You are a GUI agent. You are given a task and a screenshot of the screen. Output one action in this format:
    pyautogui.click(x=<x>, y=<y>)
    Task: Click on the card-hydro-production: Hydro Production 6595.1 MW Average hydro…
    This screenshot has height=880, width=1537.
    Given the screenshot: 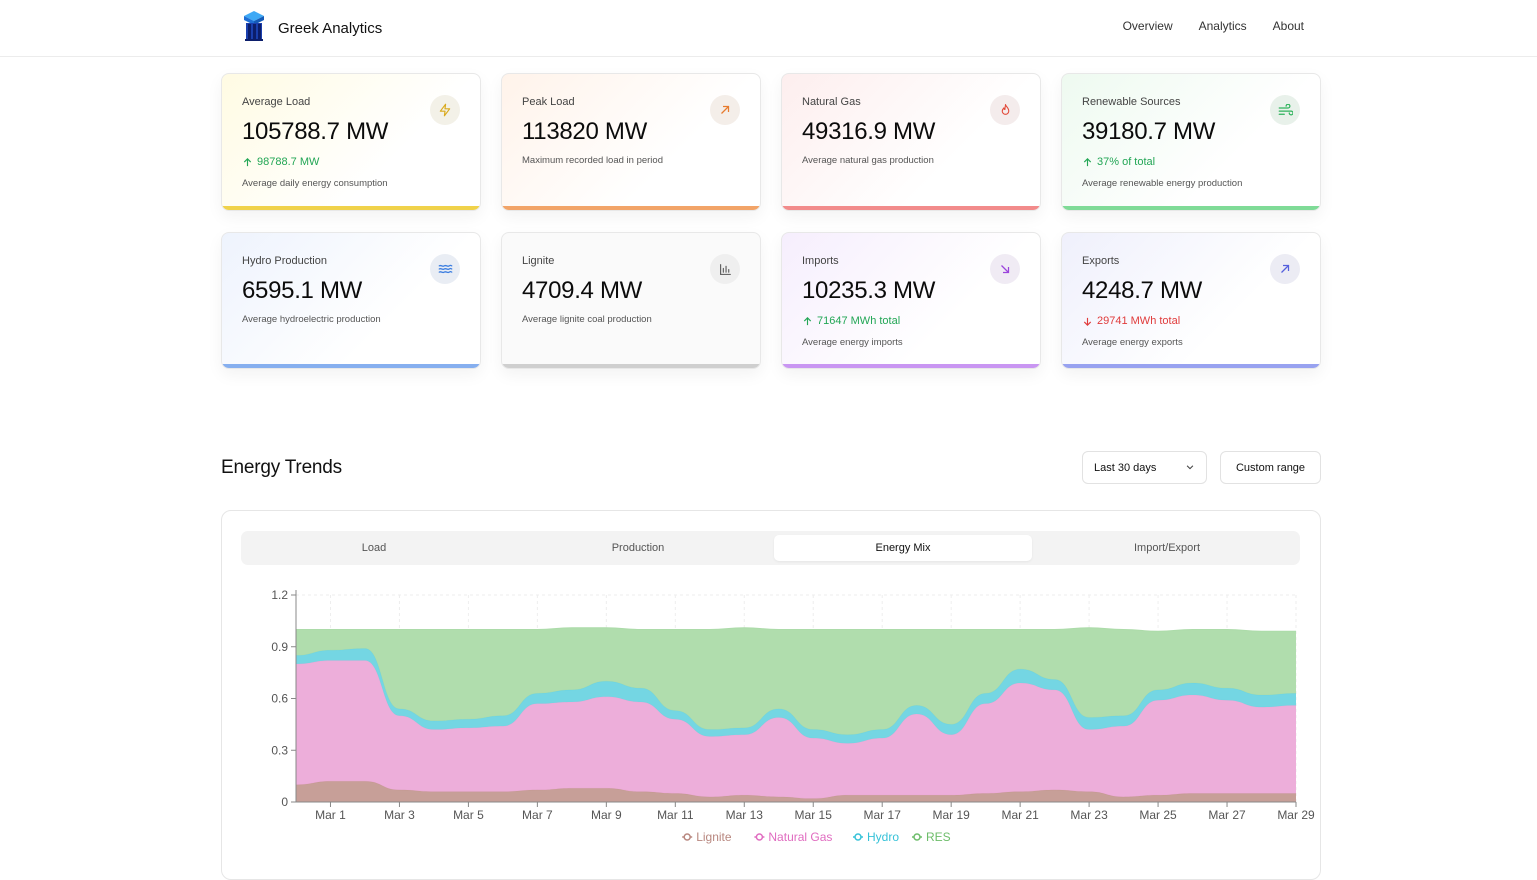 What is the action you would take?
    pyautogui.click(x=351, y=300)
    